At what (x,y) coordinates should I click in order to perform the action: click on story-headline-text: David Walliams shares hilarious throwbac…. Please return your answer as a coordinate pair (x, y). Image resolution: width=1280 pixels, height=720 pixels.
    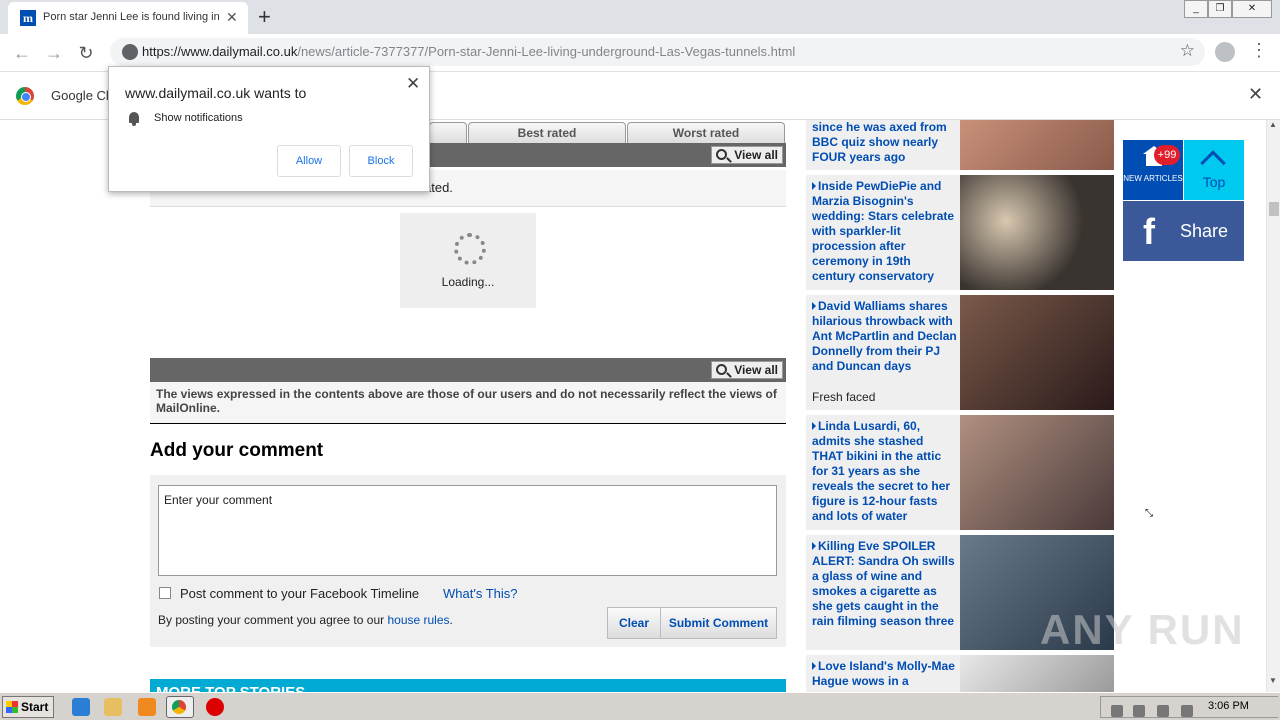
    Looking at the image, I should click on (884, 336).